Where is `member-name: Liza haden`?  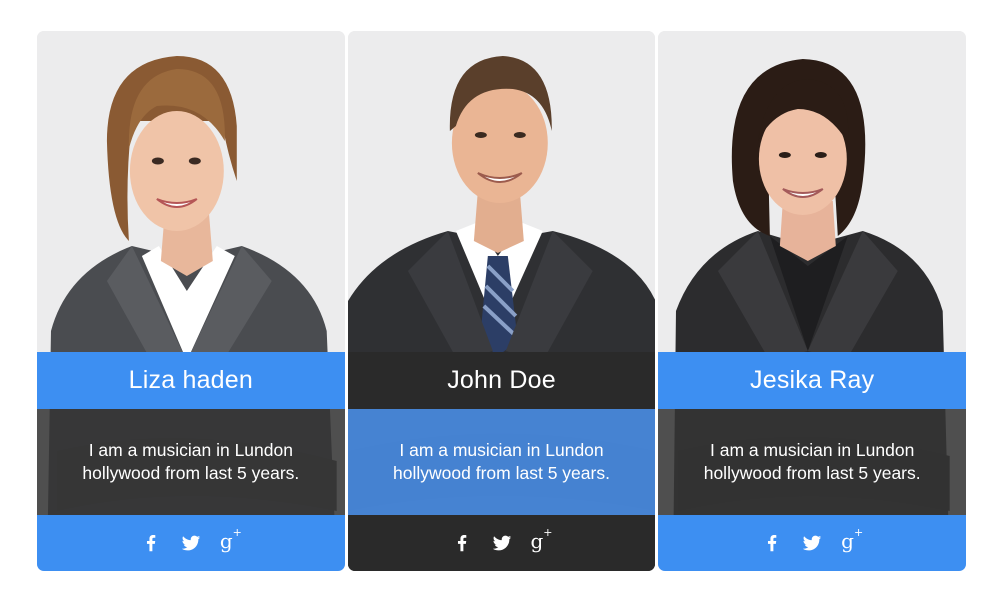
member-name: Liza haden is located at coordinates (191, 380).